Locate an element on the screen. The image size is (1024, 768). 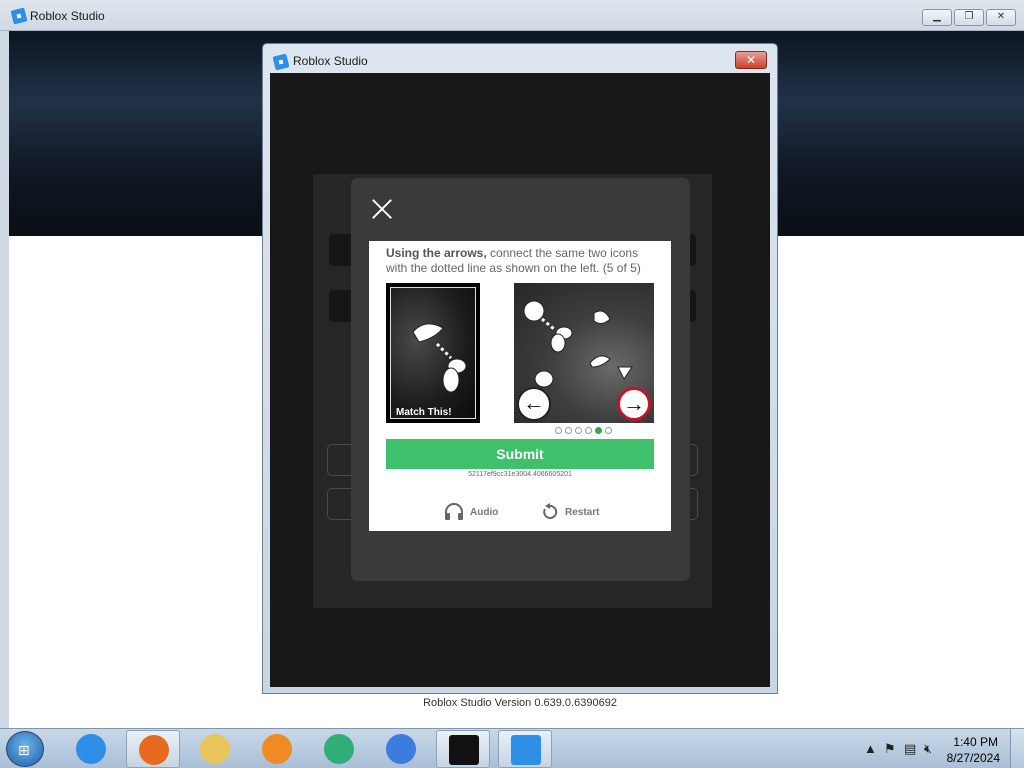
clock-time: 1:40 PM is located at coordinates (975, 742).